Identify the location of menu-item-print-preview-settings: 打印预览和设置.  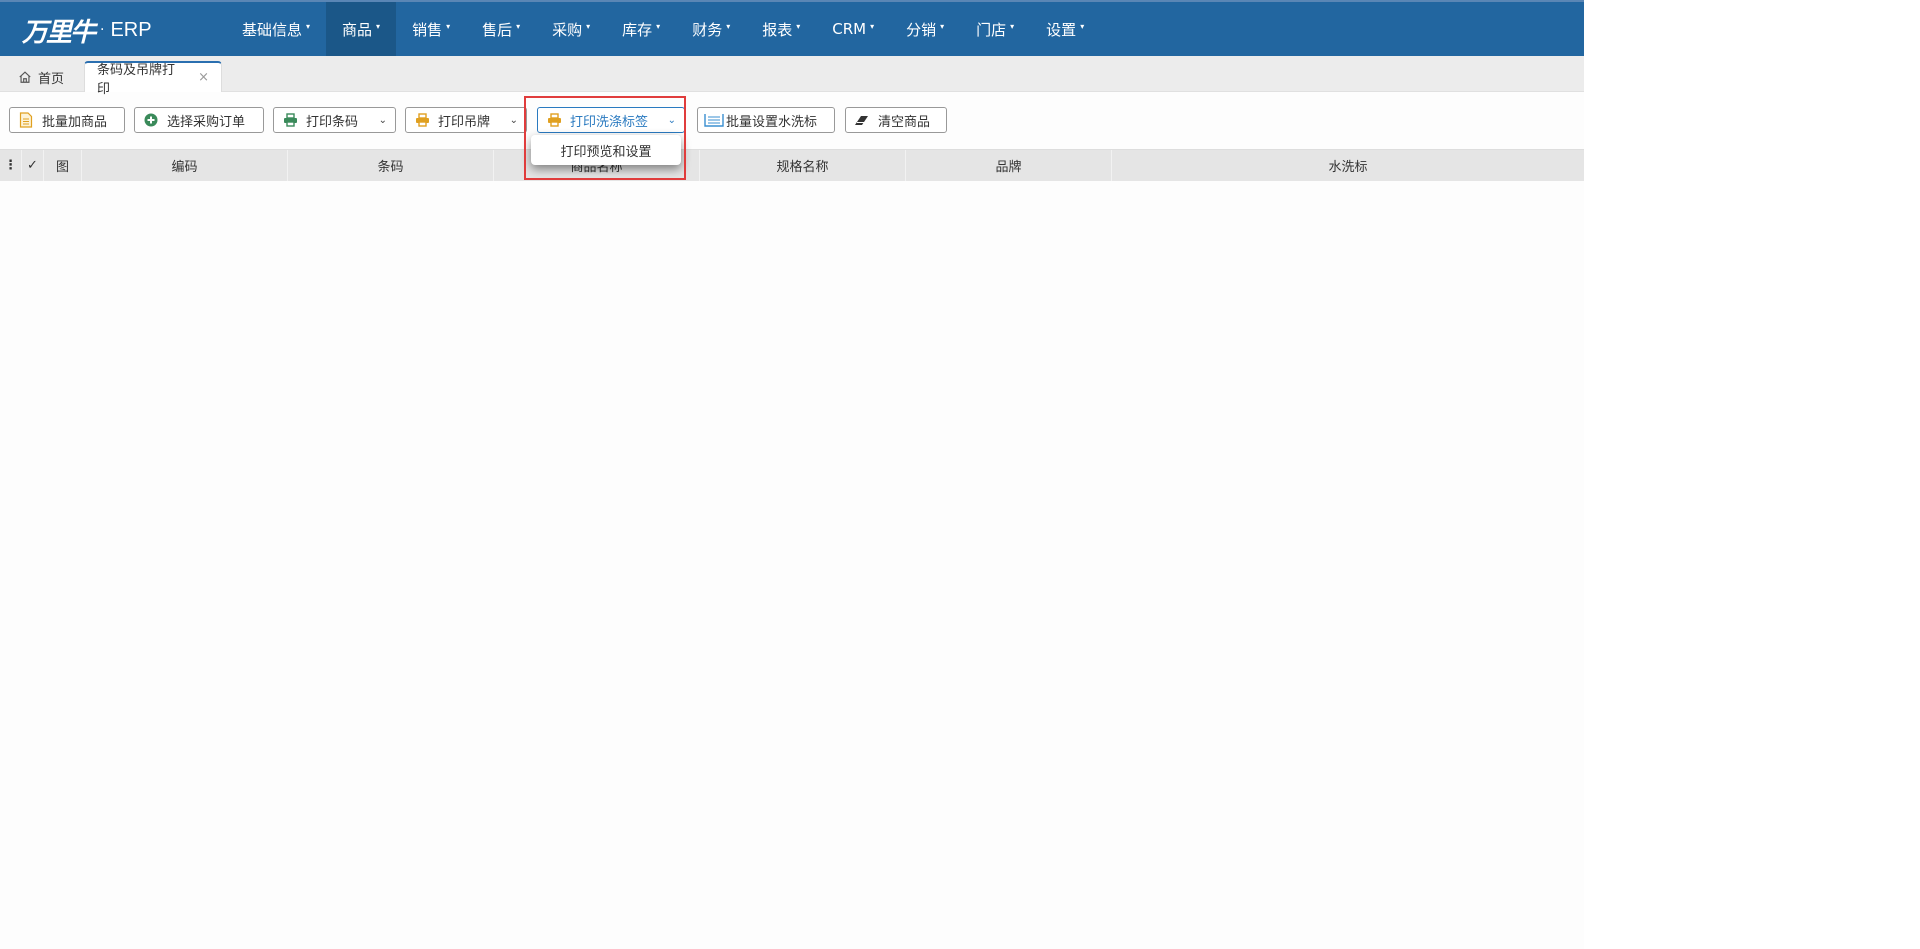
(605, 150).